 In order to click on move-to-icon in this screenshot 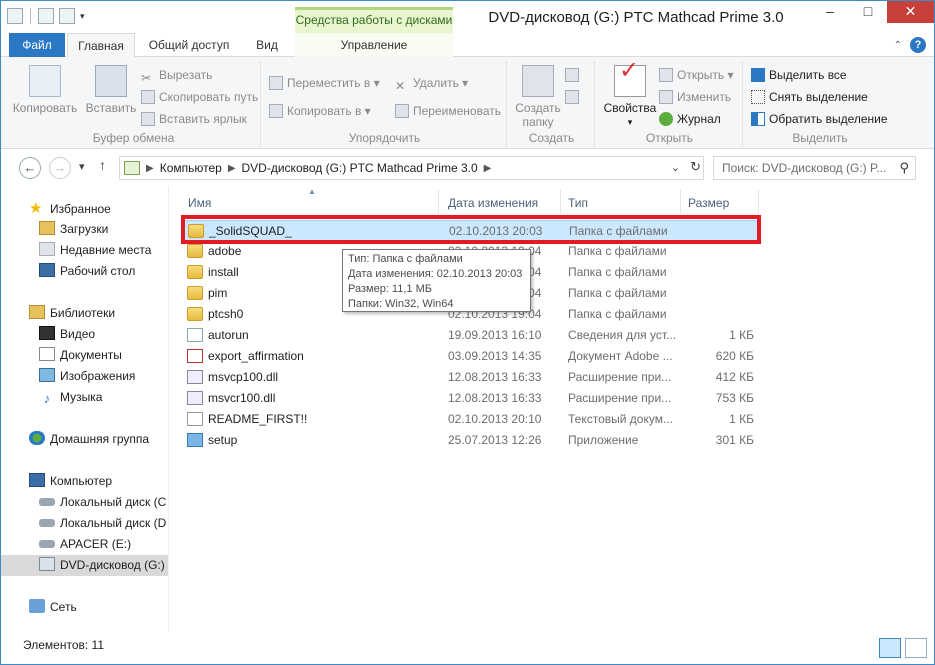, I will do `click(276, 83)`.